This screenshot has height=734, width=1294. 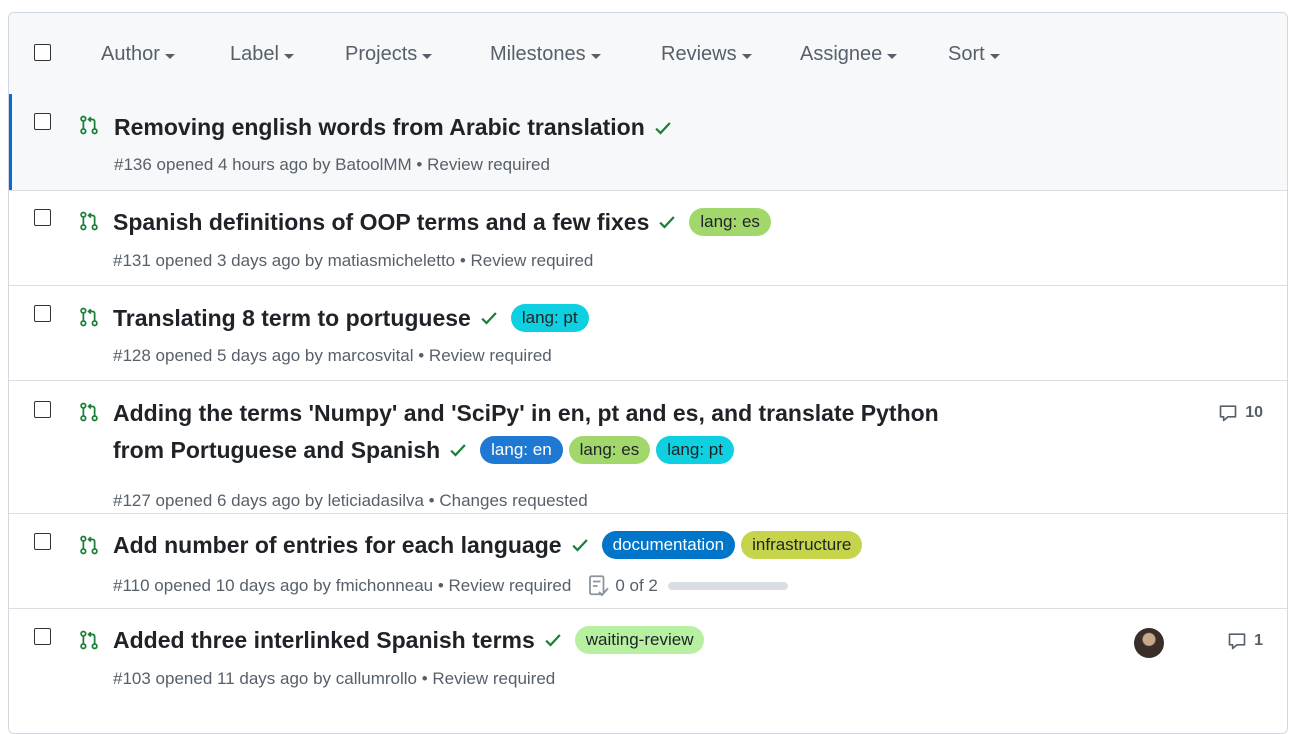 What do you see at coordinates (966, 54) in the screenshot?
I see `sort-filter-label: Sort` at bounding box center [966, 54].